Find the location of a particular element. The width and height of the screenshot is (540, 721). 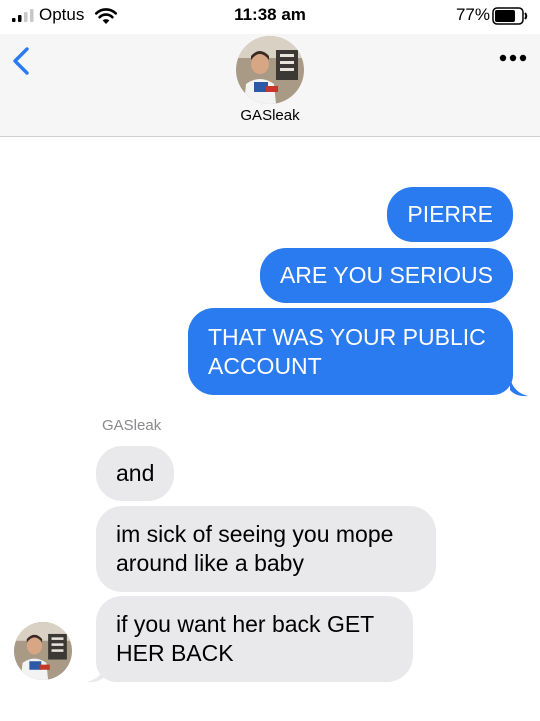

contact-avatar is located at coordinates (270, 70).